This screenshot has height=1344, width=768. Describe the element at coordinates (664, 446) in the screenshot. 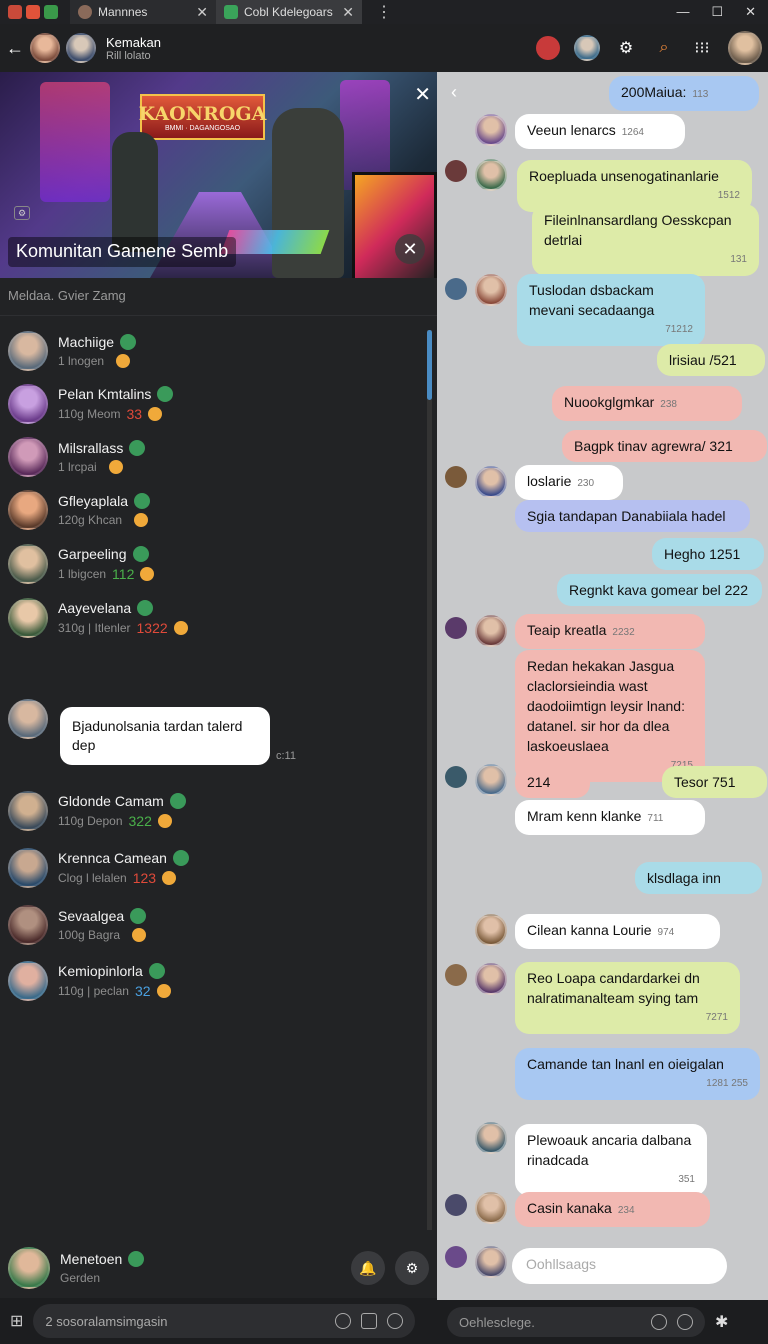

I see `message-bubble: Bagpk tinav agrewra/ 321` at that location.